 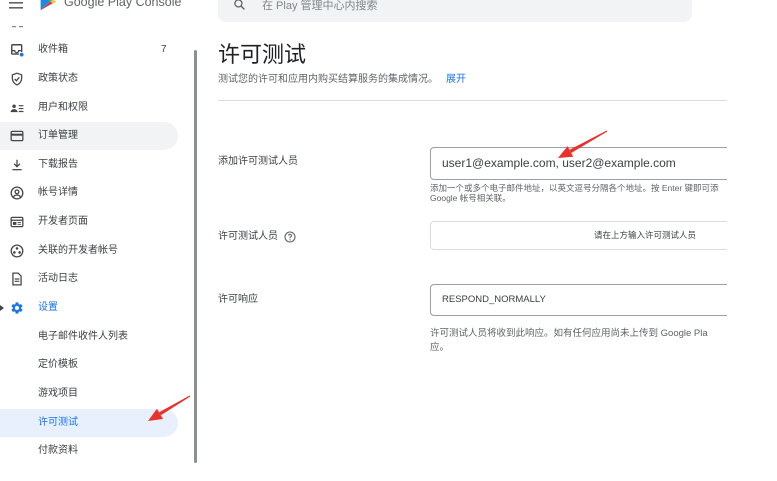 I want to click on testers-list-box: 请在上方输入许可测试人员, so click(x=578, y=235).